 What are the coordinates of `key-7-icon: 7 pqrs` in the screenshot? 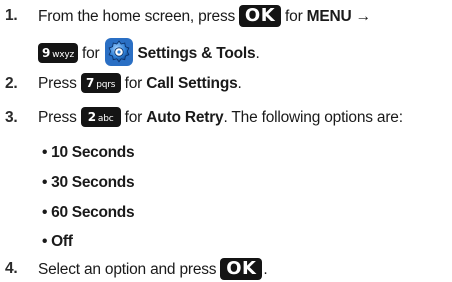 It's located at (100, 83).